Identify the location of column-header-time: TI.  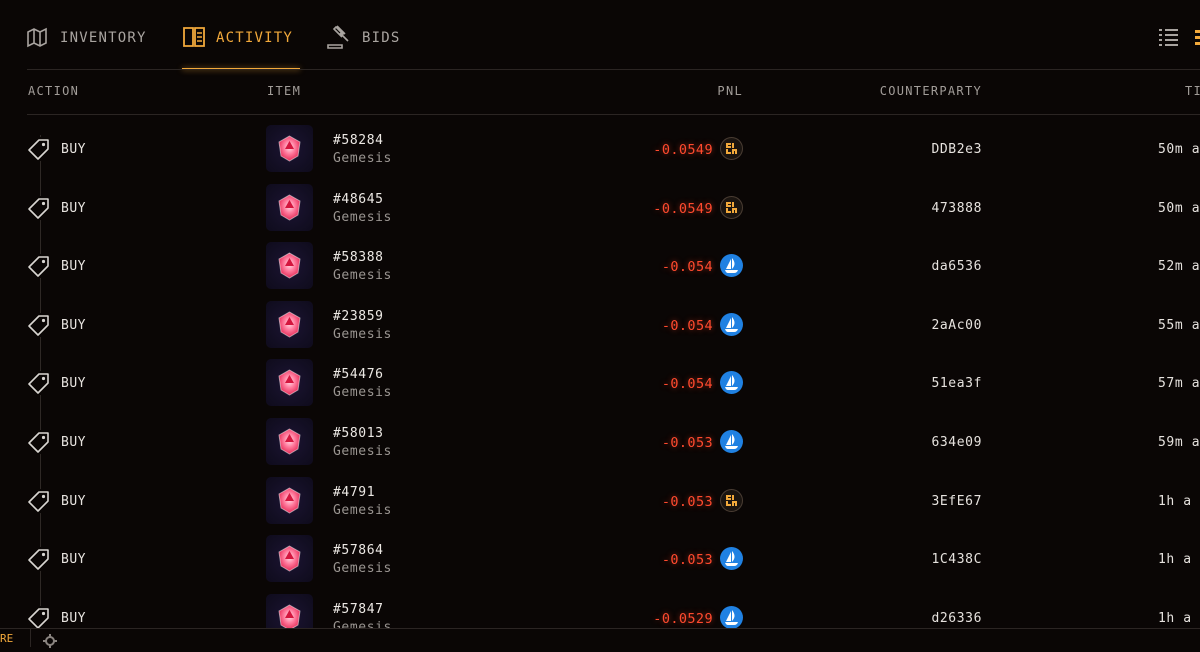
(1192, 91).